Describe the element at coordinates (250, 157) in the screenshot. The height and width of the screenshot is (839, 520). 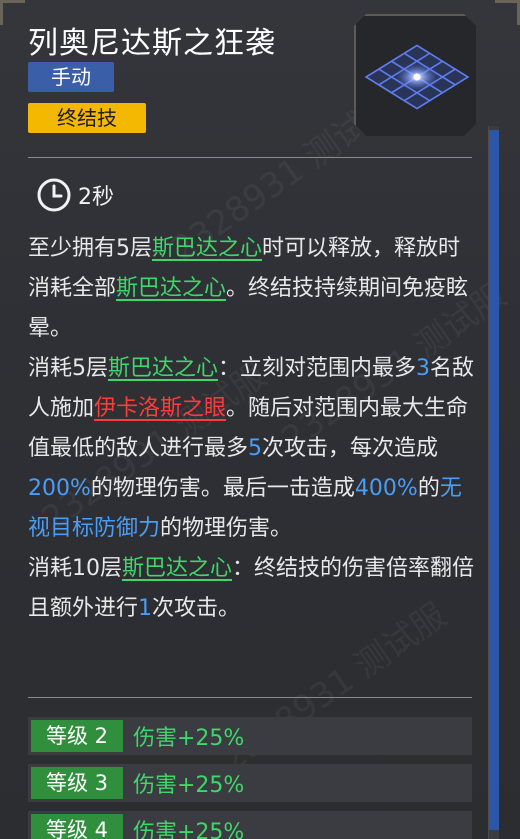
I see `header-divider` at that location.